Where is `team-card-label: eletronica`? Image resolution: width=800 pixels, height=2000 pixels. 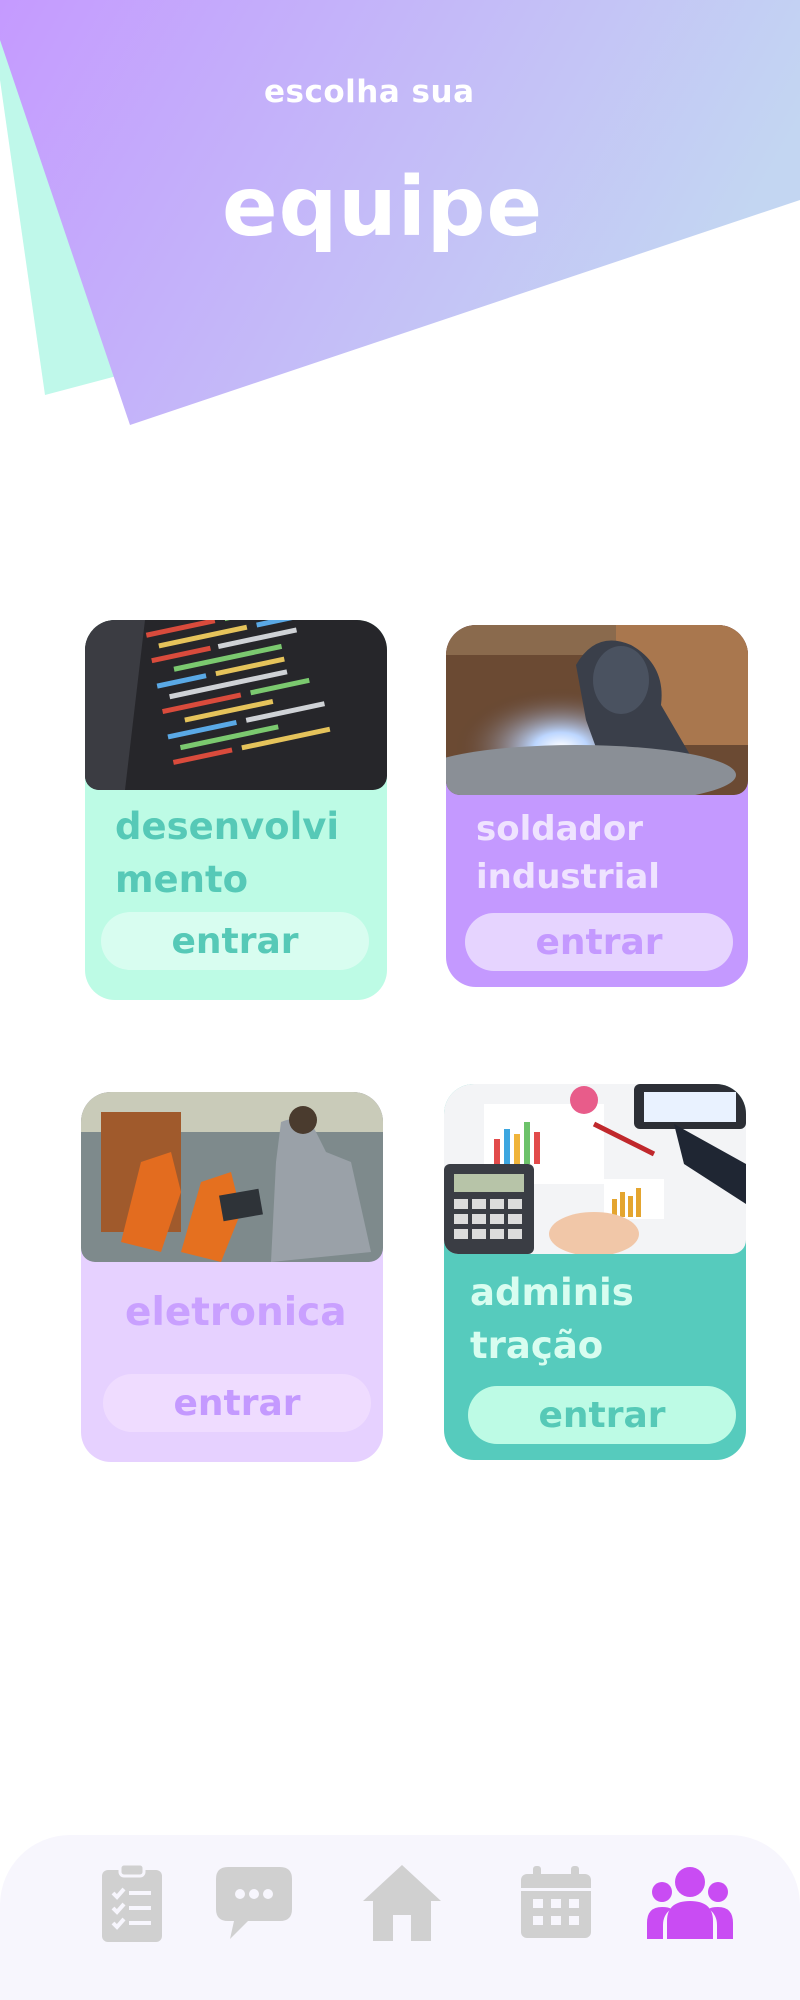 team-card-label: eletronica is located at coordinates (236, 1312).